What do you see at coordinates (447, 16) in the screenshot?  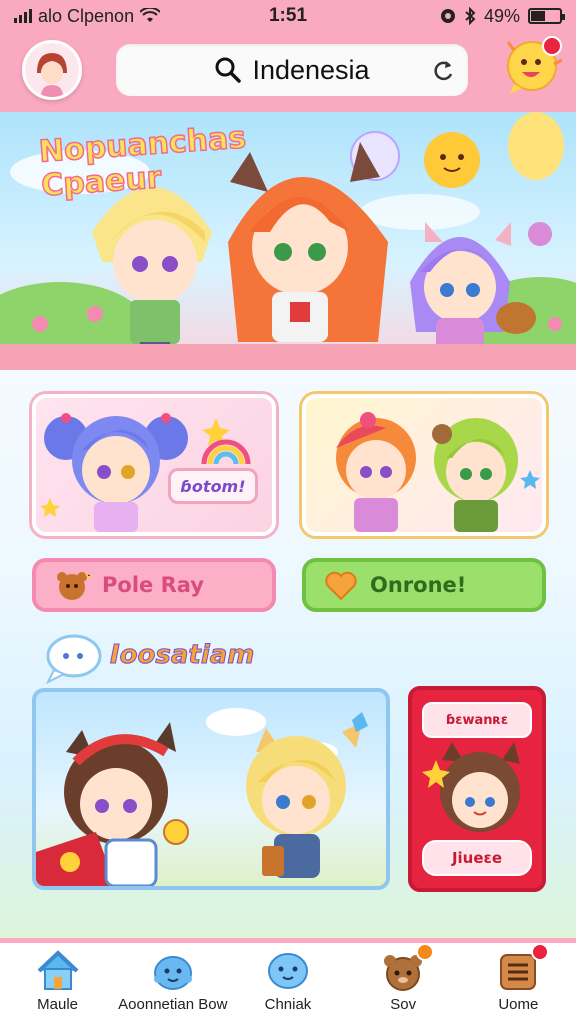 I see `alarm-icon` at bounding box center [447, 16].